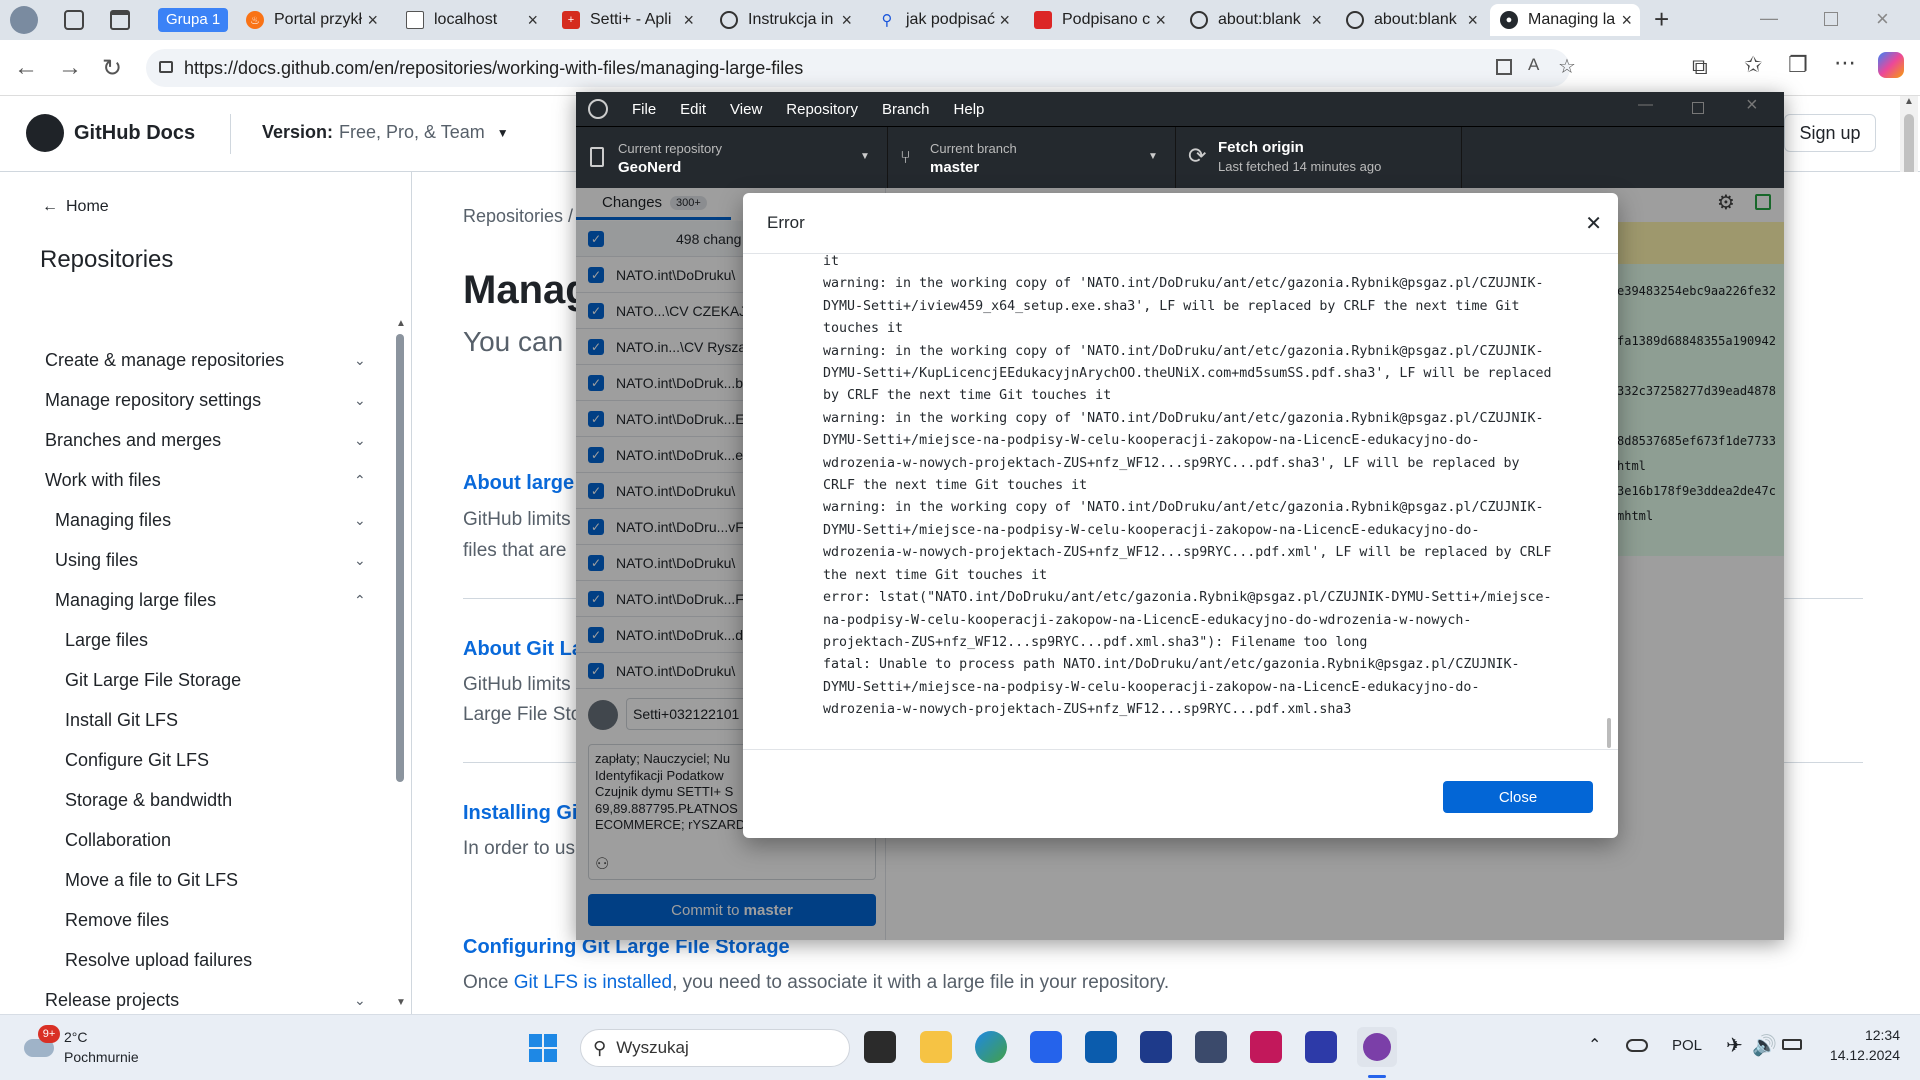 This screenshot has height=1080, width=1920. I want to click on sidebar-item-collaboration: Collaboration, so click(118, 840).